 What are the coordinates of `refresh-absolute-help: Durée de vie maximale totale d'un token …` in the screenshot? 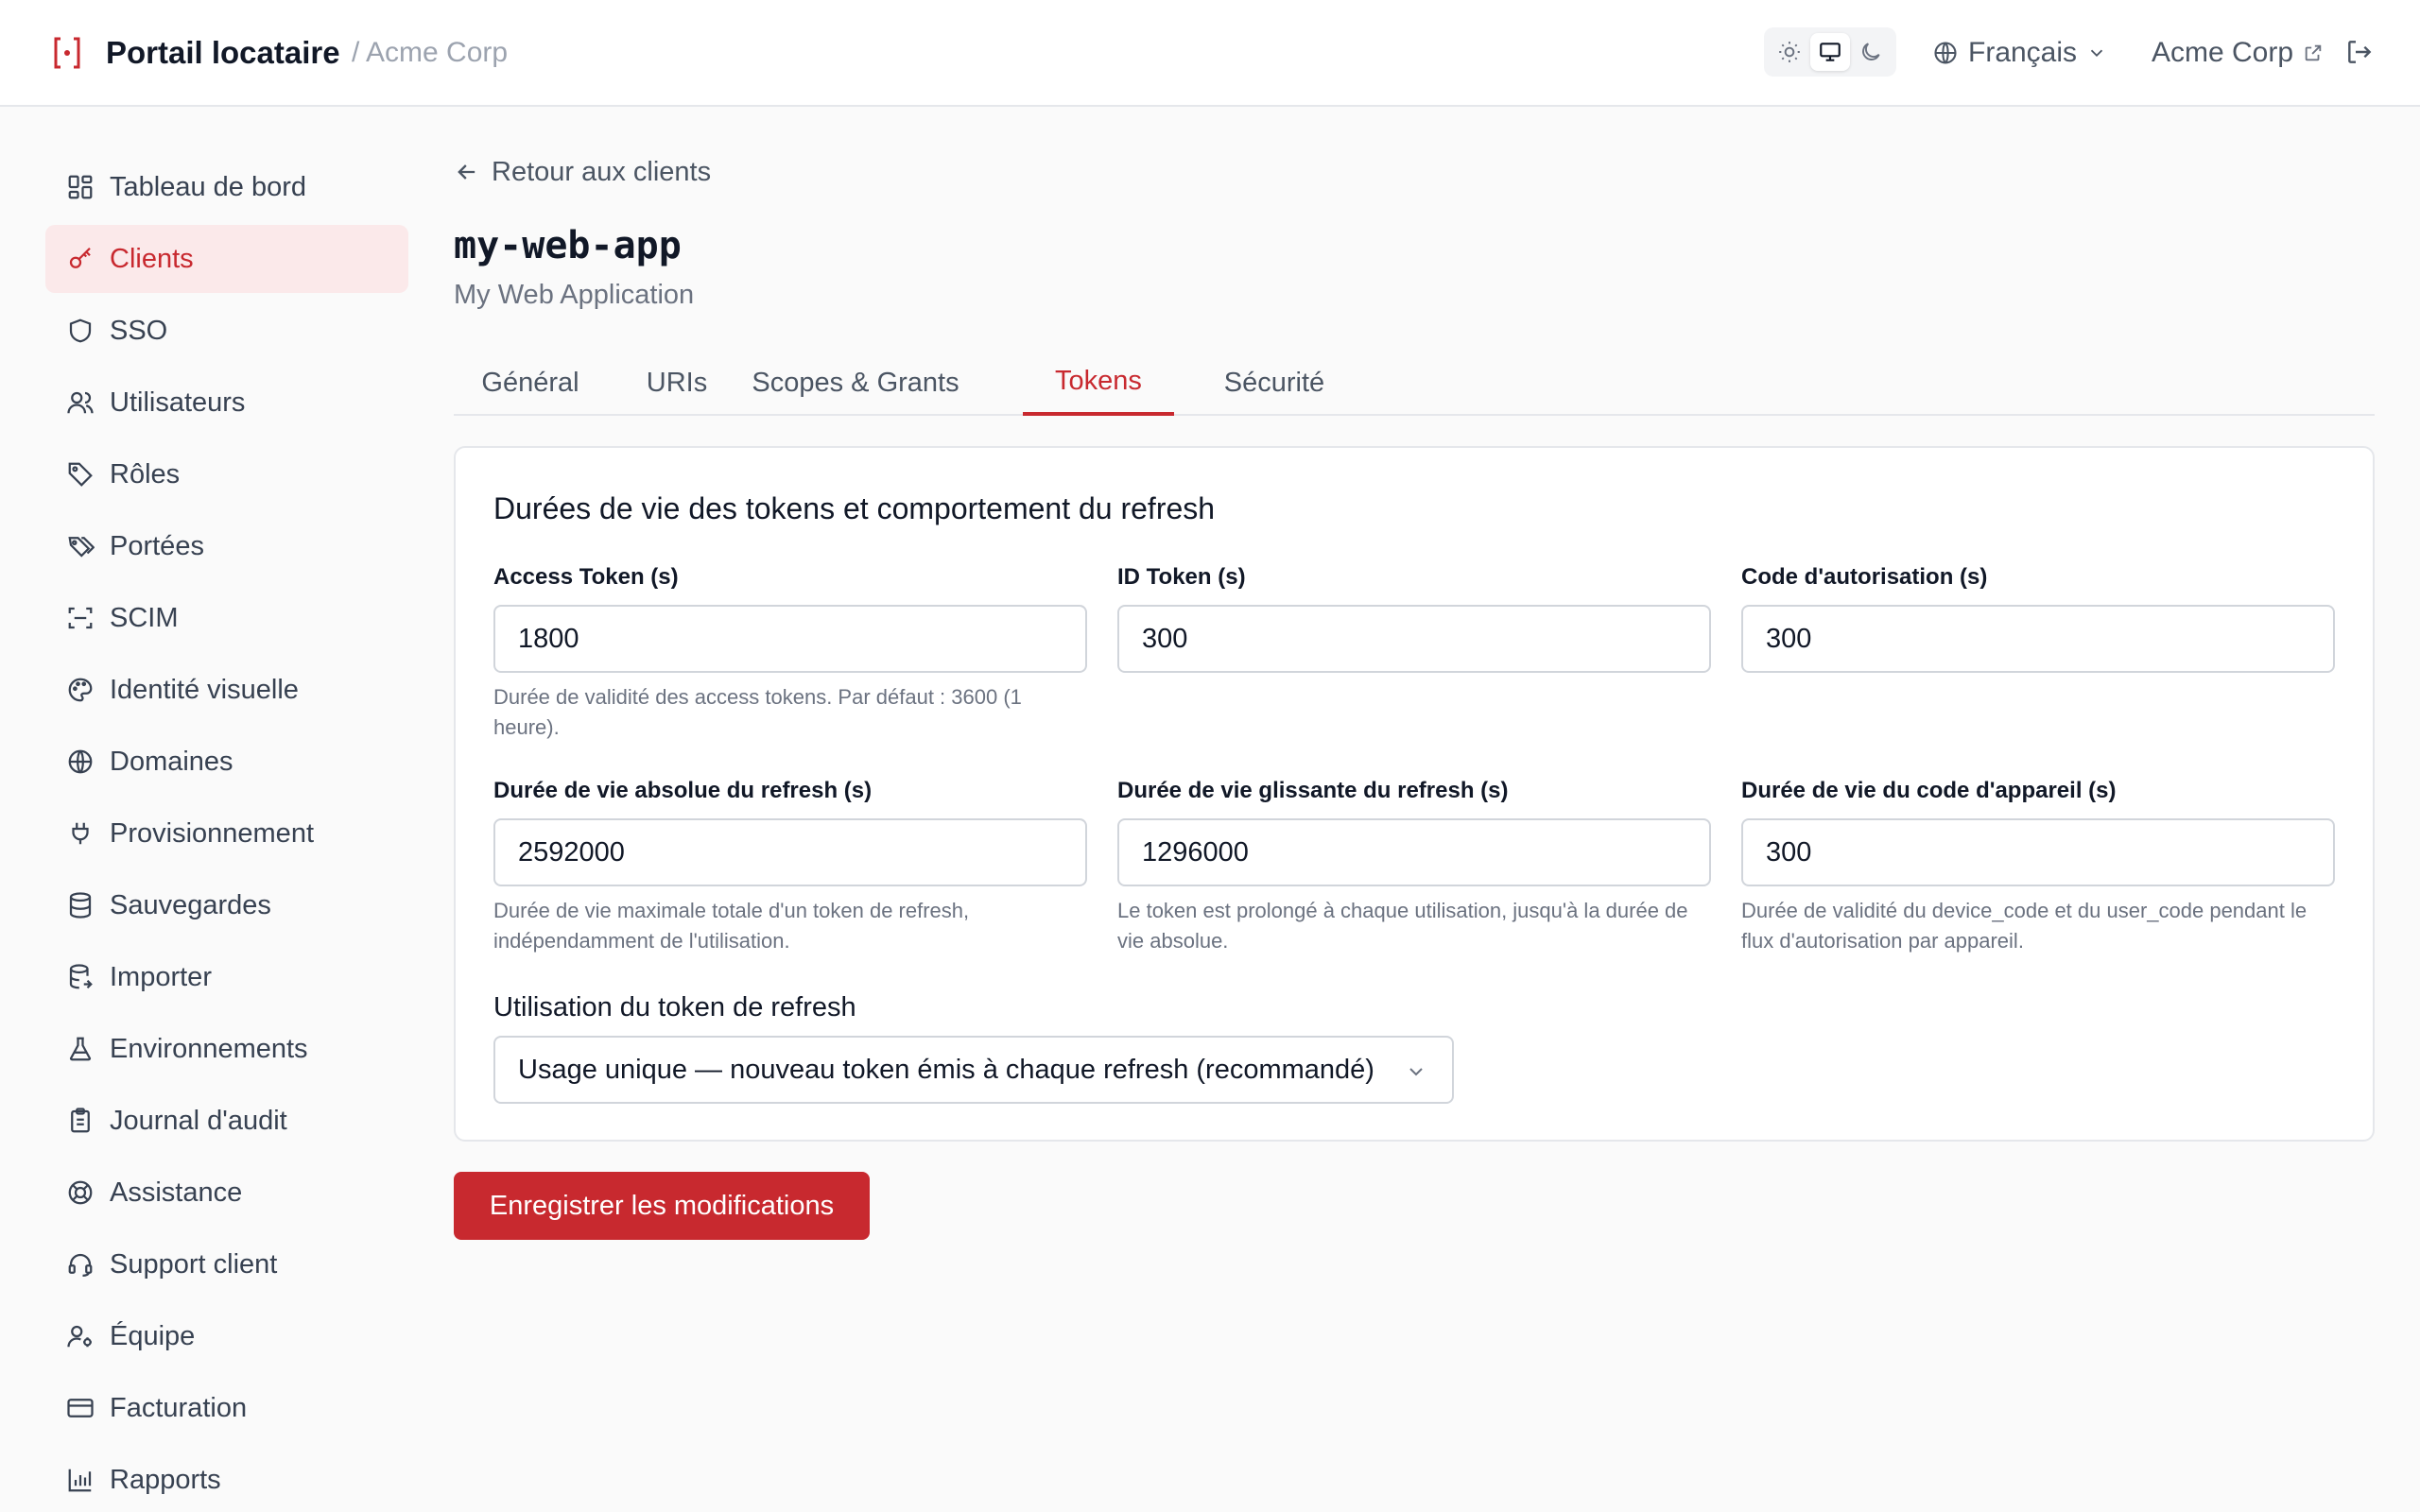 It's located at (731, 926).